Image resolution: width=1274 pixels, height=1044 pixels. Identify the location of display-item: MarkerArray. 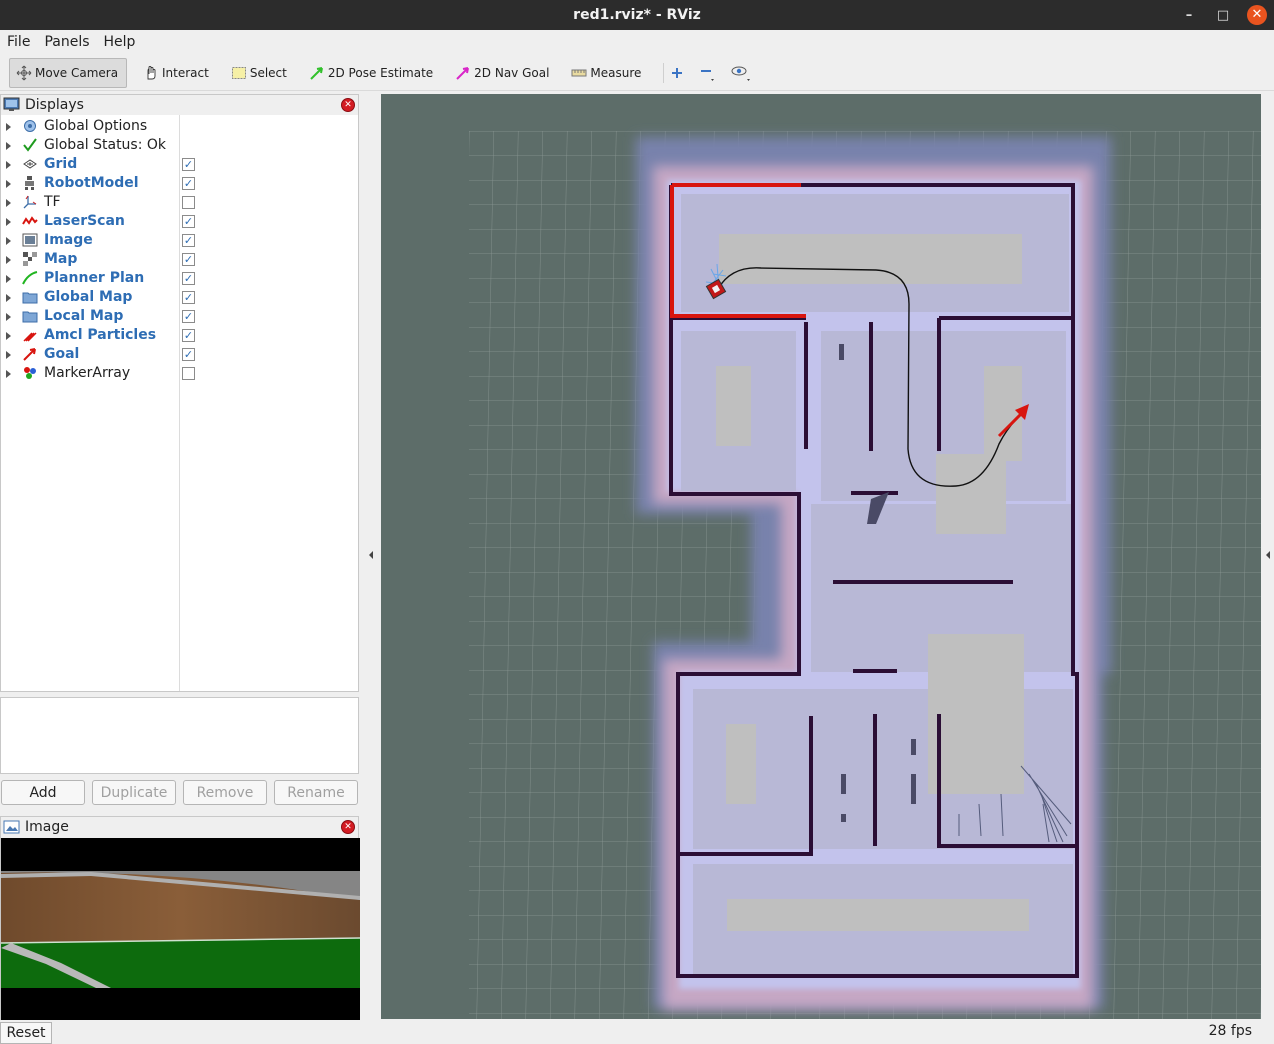
(179, 373).